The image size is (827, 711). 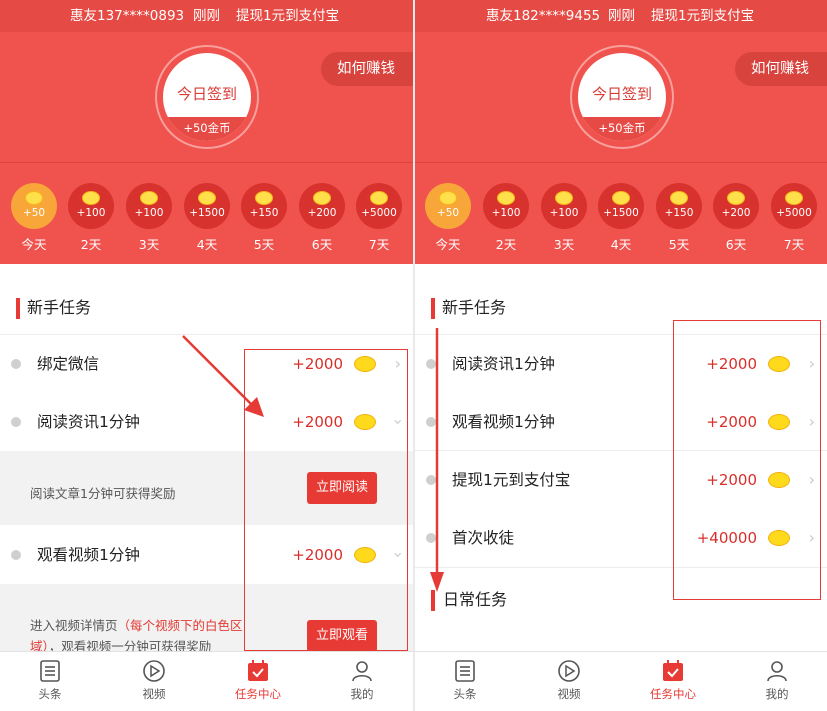 What do you see at coordinates (342, 488) in the screenshot?
I see `read-now-button: 立即阅读` at bounding box center [342, 488].